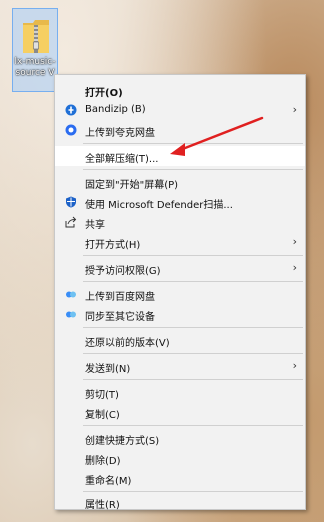 This screenshot has width=324, height=522. Describe the element at coordinates (71, 294) in the screenshot. I see `baidu-netdisk-icon` at that location.